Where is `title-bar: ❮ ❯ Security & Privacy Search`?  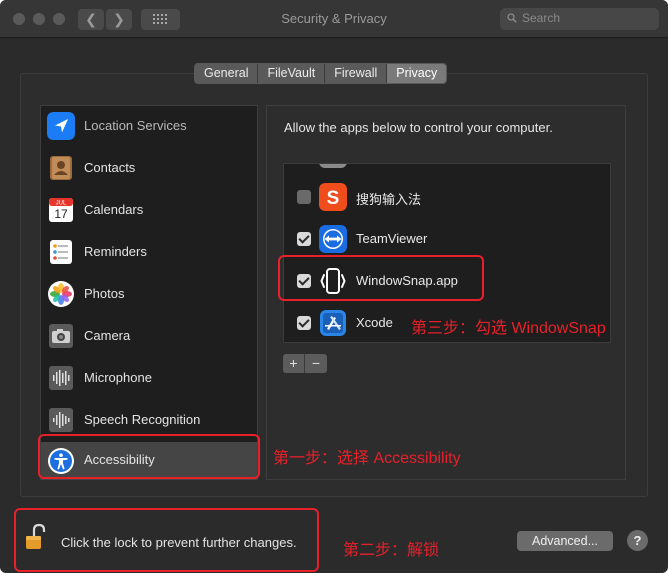 title-bar: ❮ ❯ Security & Privacy Search is located at coordinates (334, 19).